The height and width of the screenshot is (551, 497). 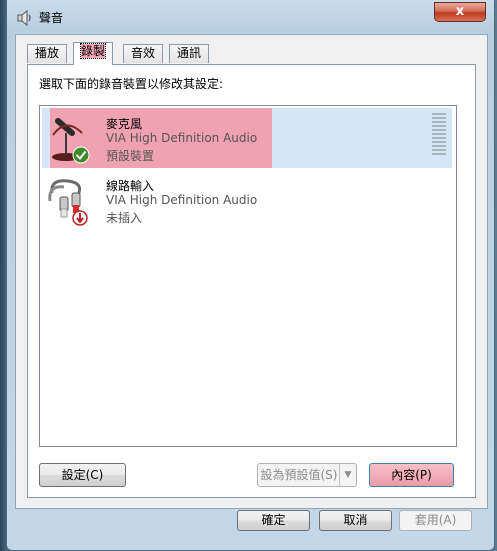 I want to click on tab-label: 錄製, so click(x=93, y=51).